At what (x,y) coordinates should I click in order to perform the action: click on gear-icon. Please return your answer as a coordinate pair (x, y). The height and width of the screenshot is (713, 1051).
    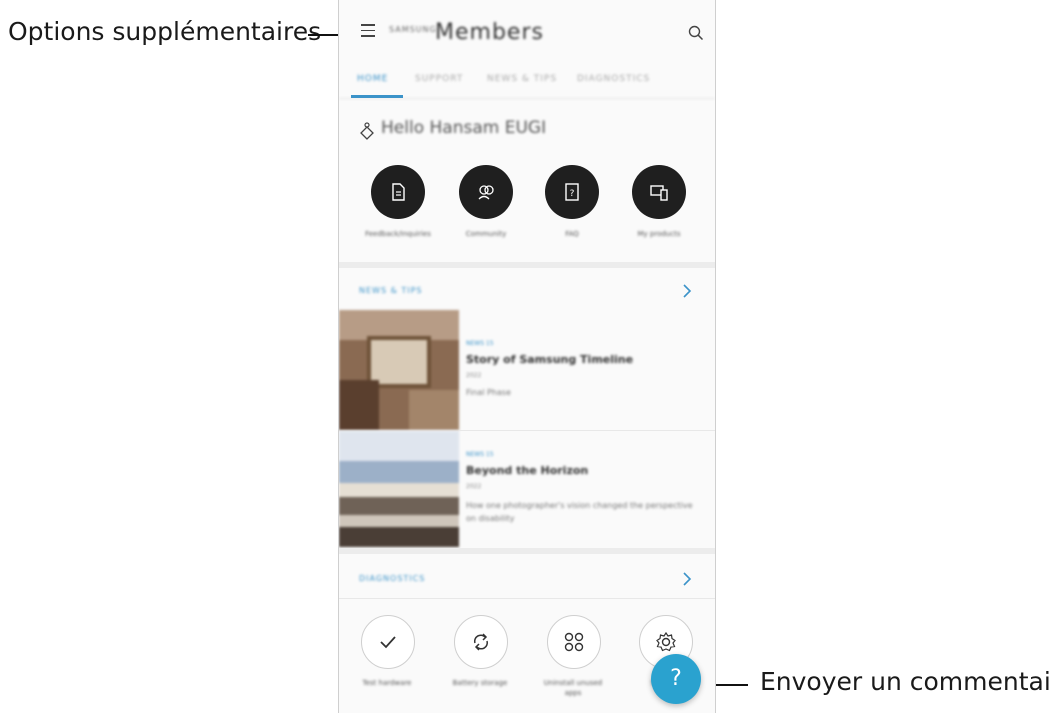
    Looking at the image, I should click on (666, 641).